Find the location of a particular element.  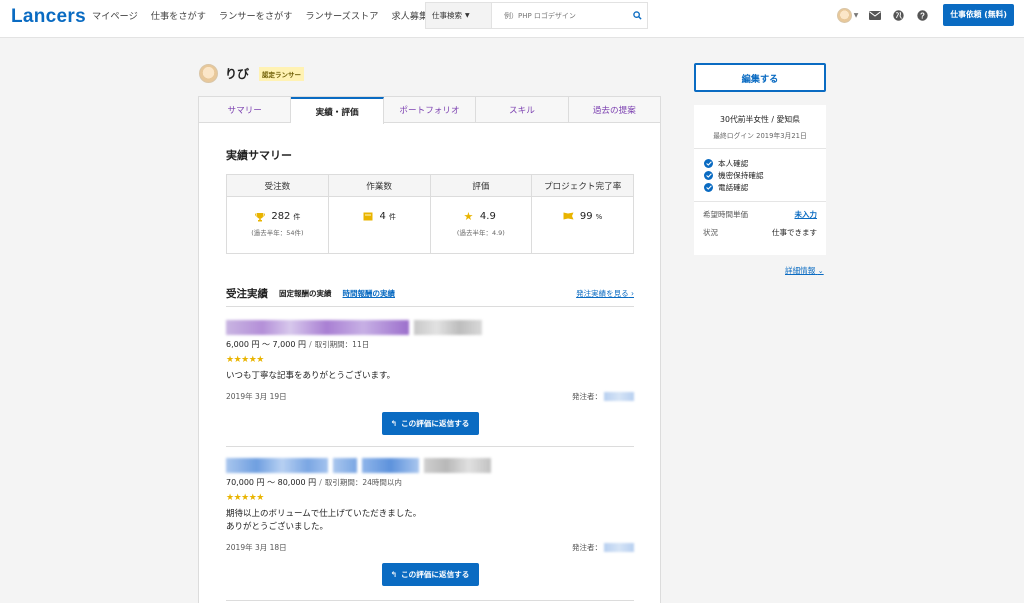

nav-mypage: マイページ is located at coordinates (115, 15).